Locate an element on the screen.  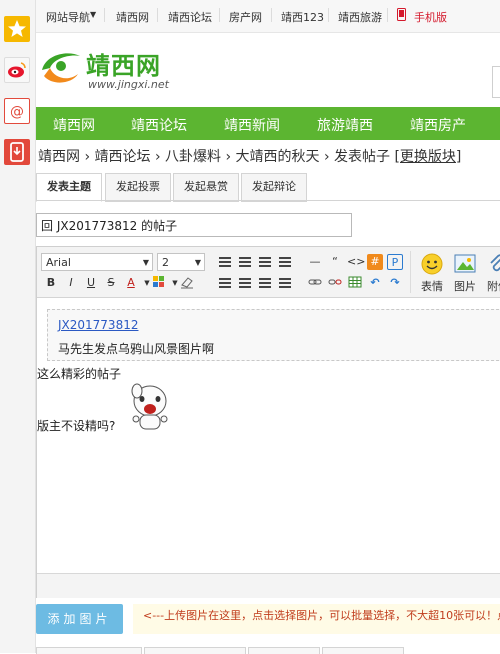
font-size-select: 2 ▼ is located at coordinates (181, 262).